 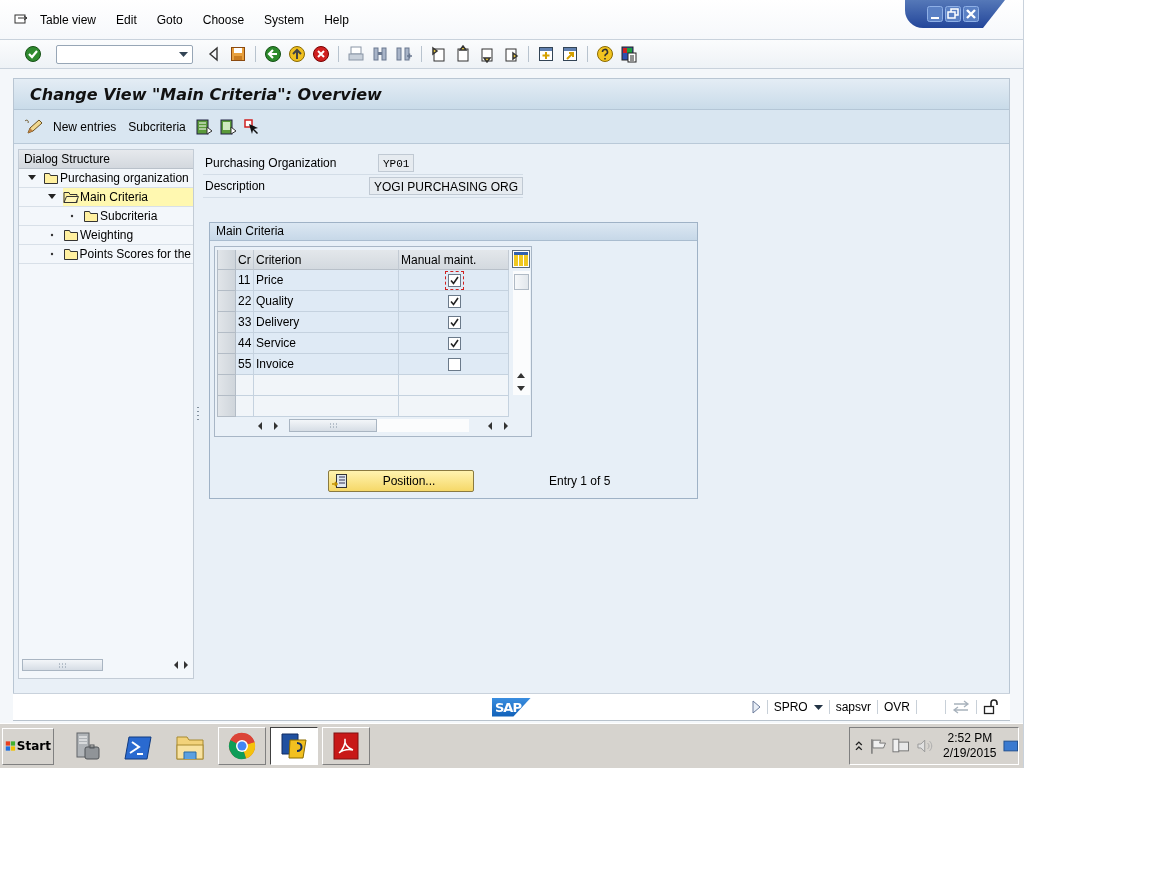 What do you see at coordinates (570, 54) in the screenshot?
I see `shortcut-icon` at bounding box center [570, 54].